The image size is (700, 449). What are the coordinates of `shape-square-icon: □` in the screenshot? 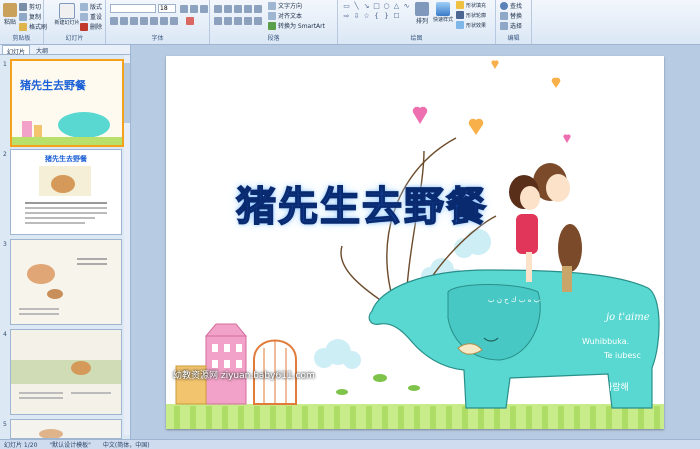 It's located at (376, 6).